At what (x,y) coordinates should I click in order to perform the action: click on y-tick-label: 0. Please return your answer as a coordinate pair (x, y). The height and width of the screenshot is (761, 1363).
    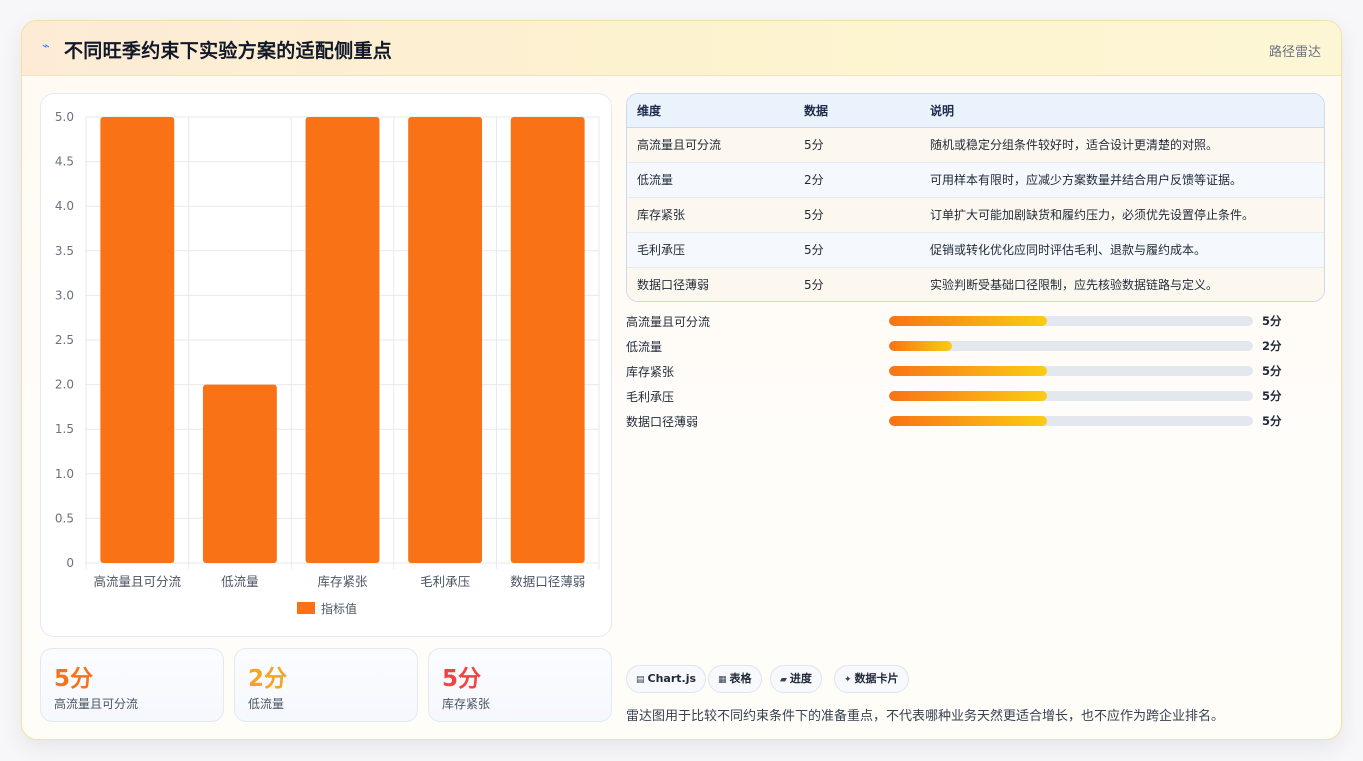
    Looking at the image, I should click on (70, 563).